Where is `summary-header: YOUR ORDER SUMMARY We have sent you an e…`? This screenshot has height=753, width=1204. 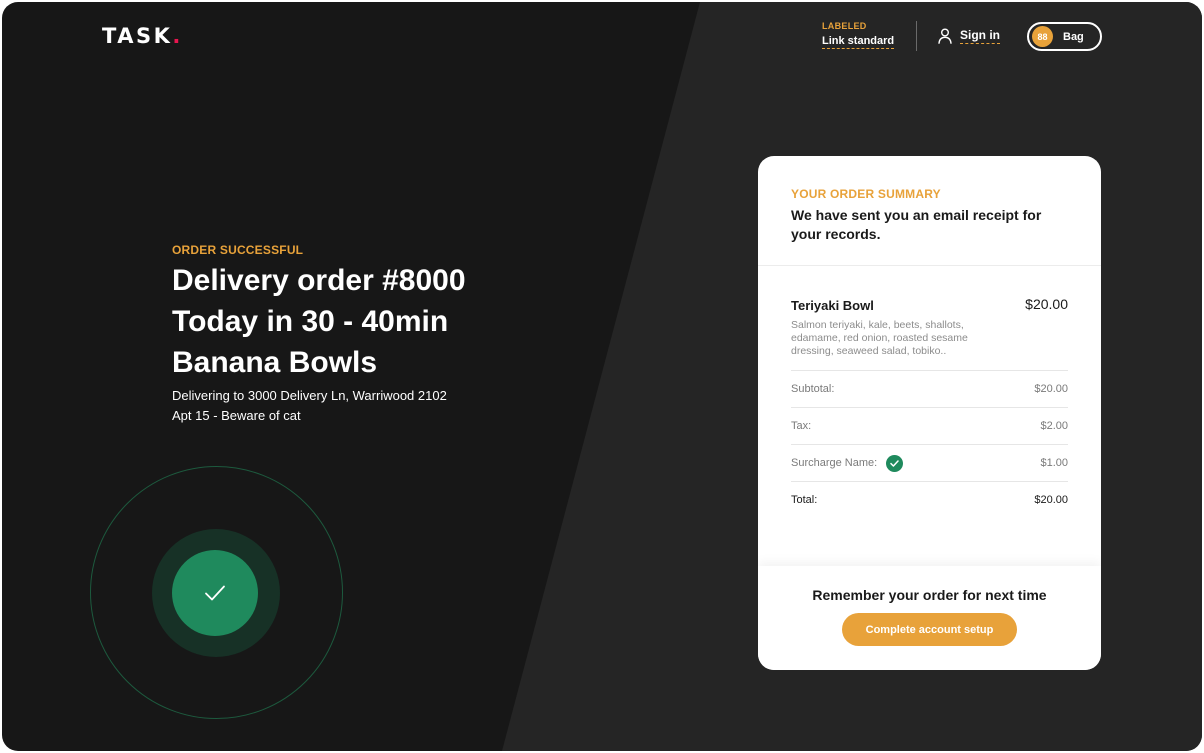
summary-header: YOUR ORDER SUMMARY We have sent you an e… is located at coordinates (929, 211).